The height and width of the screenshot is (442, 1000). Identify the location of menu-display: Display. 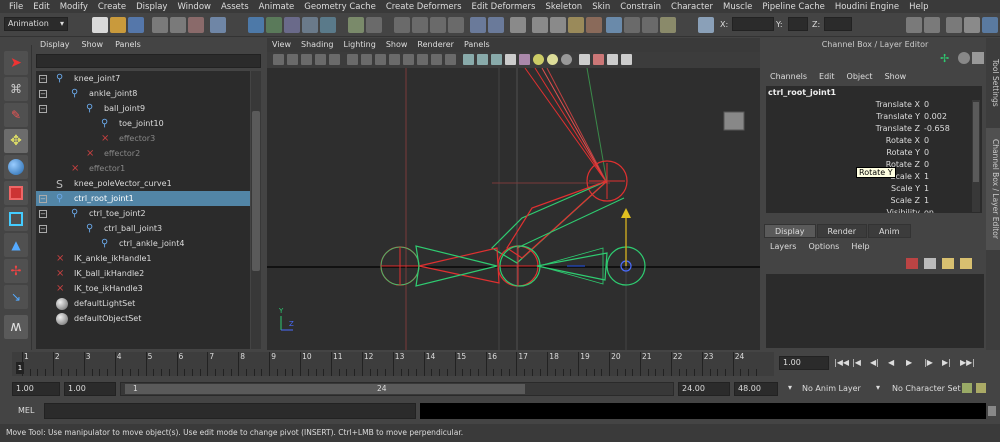
(151, 7).